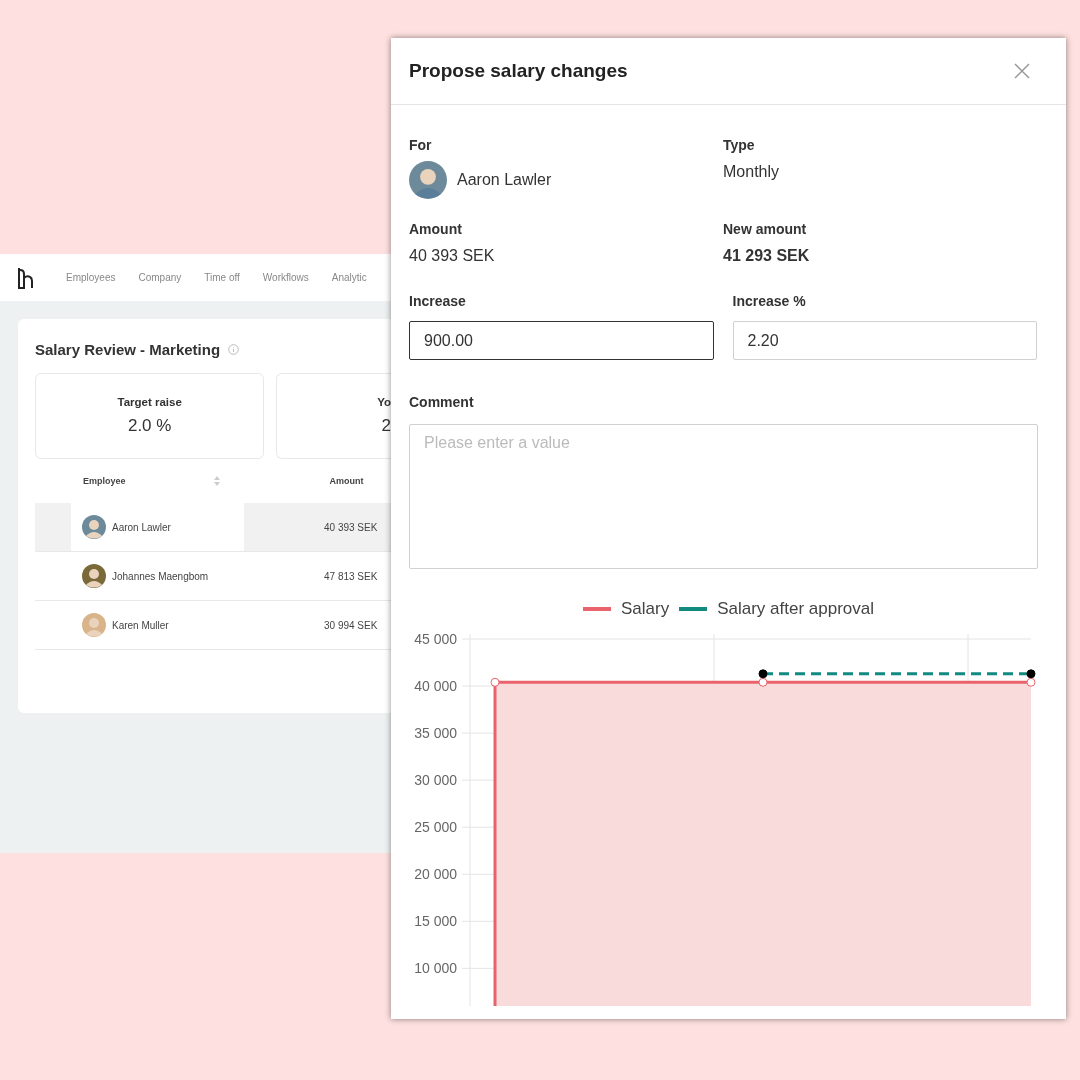  What do you see at coordinates (351, 625) in the screenshot?
I see `amount-cell: 30 994 SEK` at bounding box center [351, 625].